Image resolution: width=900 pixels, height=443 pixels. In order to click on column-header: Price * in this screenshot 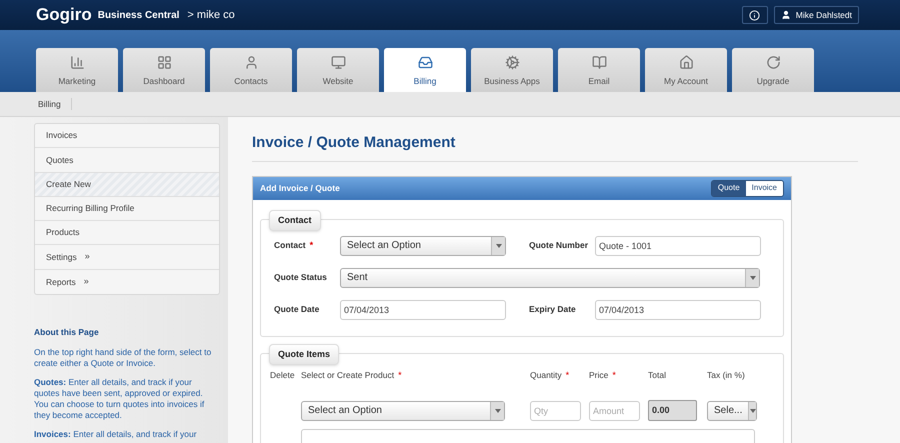, I will do `click(603, 375)`.